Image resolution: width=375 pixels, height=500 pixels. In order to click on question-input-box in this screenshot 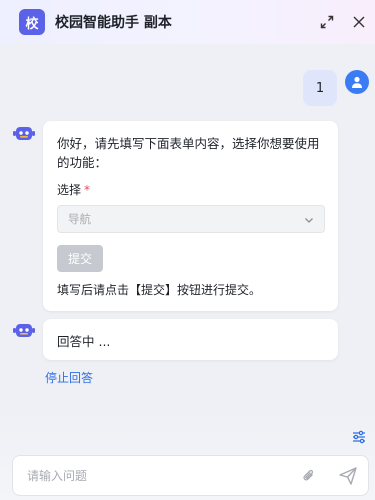, I will do `click(190, 475)`.